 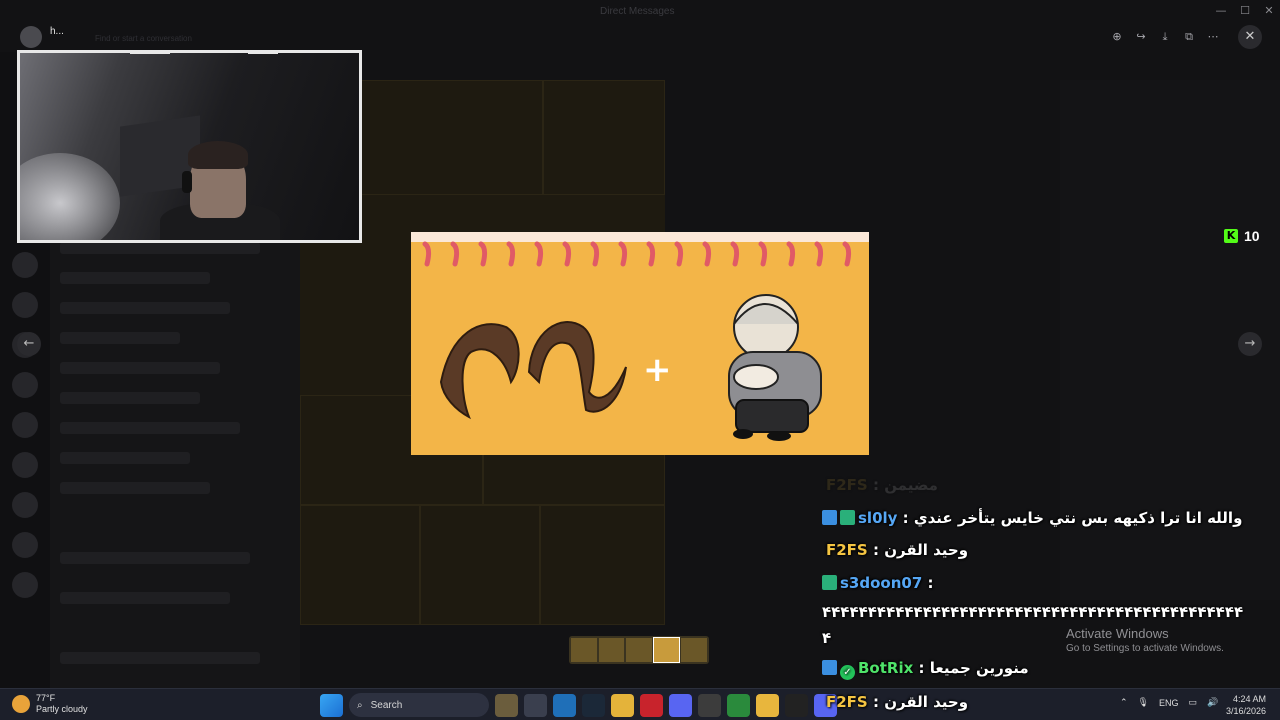 What do you see at coordinates (1245, 10) in the screenshot?
I see `maximize-icon: ☐` at bounding box center [1245, 10].